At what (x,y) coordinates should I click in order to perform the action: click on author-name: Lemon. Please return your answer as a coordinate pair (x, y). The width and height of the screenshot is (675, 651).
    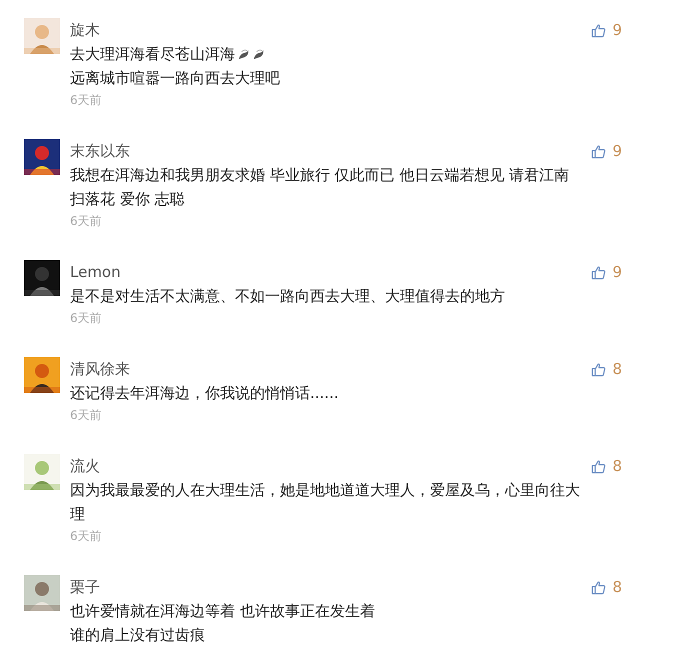
    Looking at the image, I should click on (95, 272).